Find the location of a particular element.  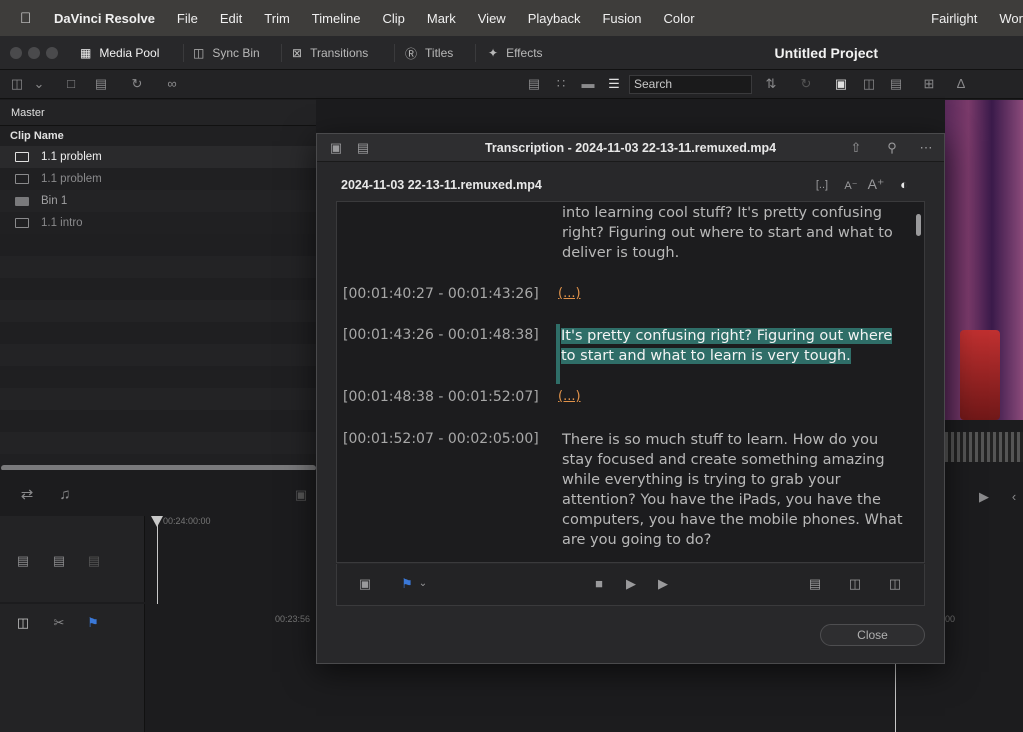

list-stripe is located at coordinates (158, 267).